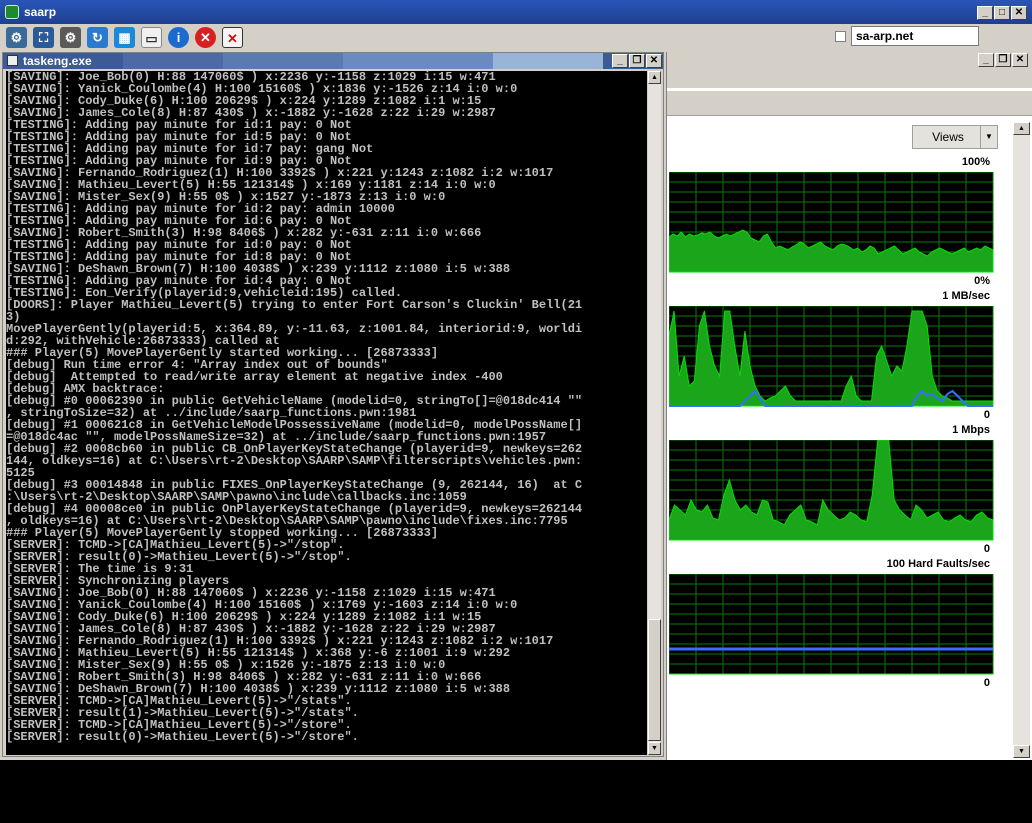 The height and width of the screenshot is (823, 1032). What do you see at coordinates (654, 680) in the screenshot?
I see `scroll-thumb` at bounding box center [654, 680].